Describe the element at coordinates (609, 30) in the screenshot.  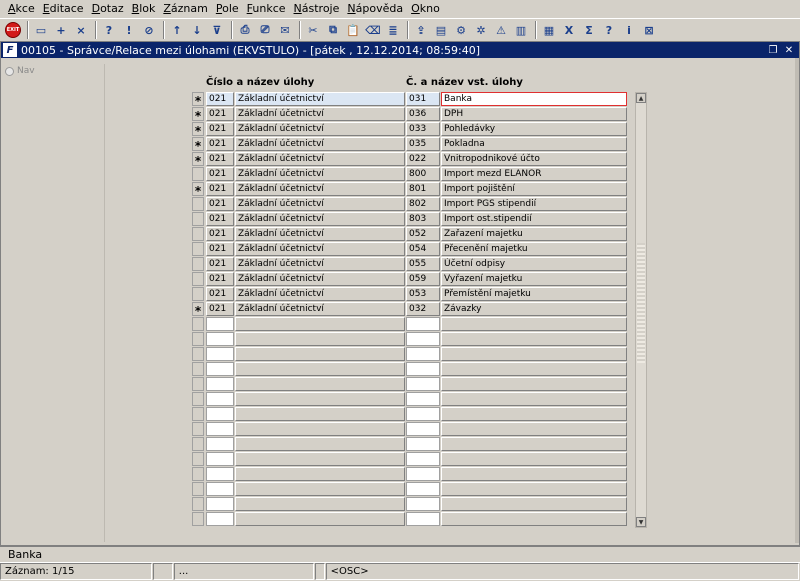
I see `help-button: ?` at that location.